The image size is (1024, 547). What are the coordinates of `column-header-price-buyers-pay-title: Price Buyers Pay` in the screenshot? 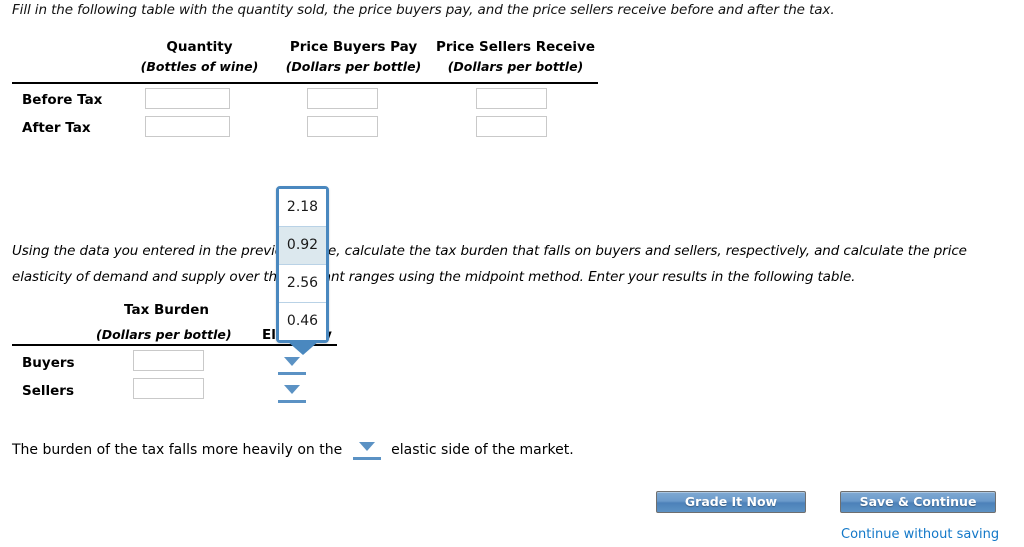 It's located at (353, 47).